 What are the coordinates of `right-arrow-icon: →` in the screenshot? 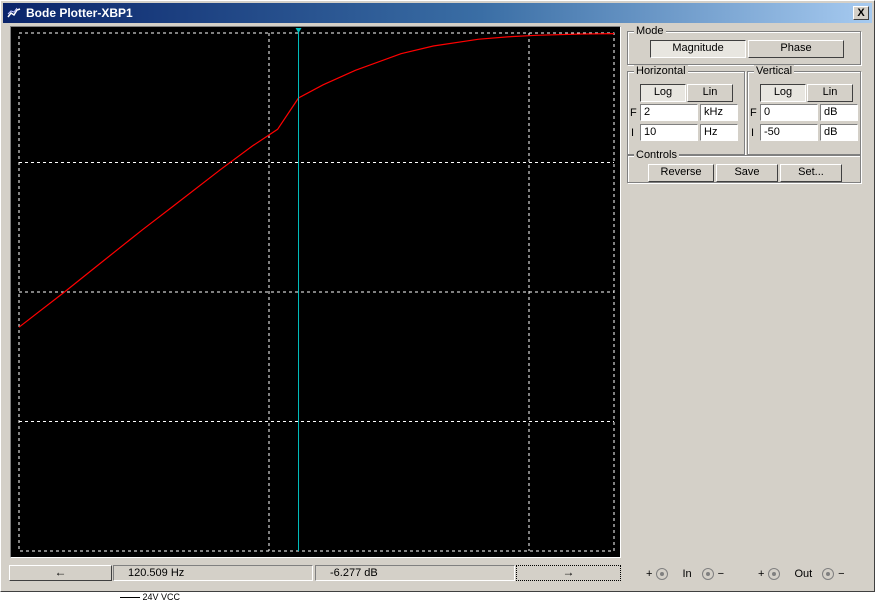 It's located at (568, 572).